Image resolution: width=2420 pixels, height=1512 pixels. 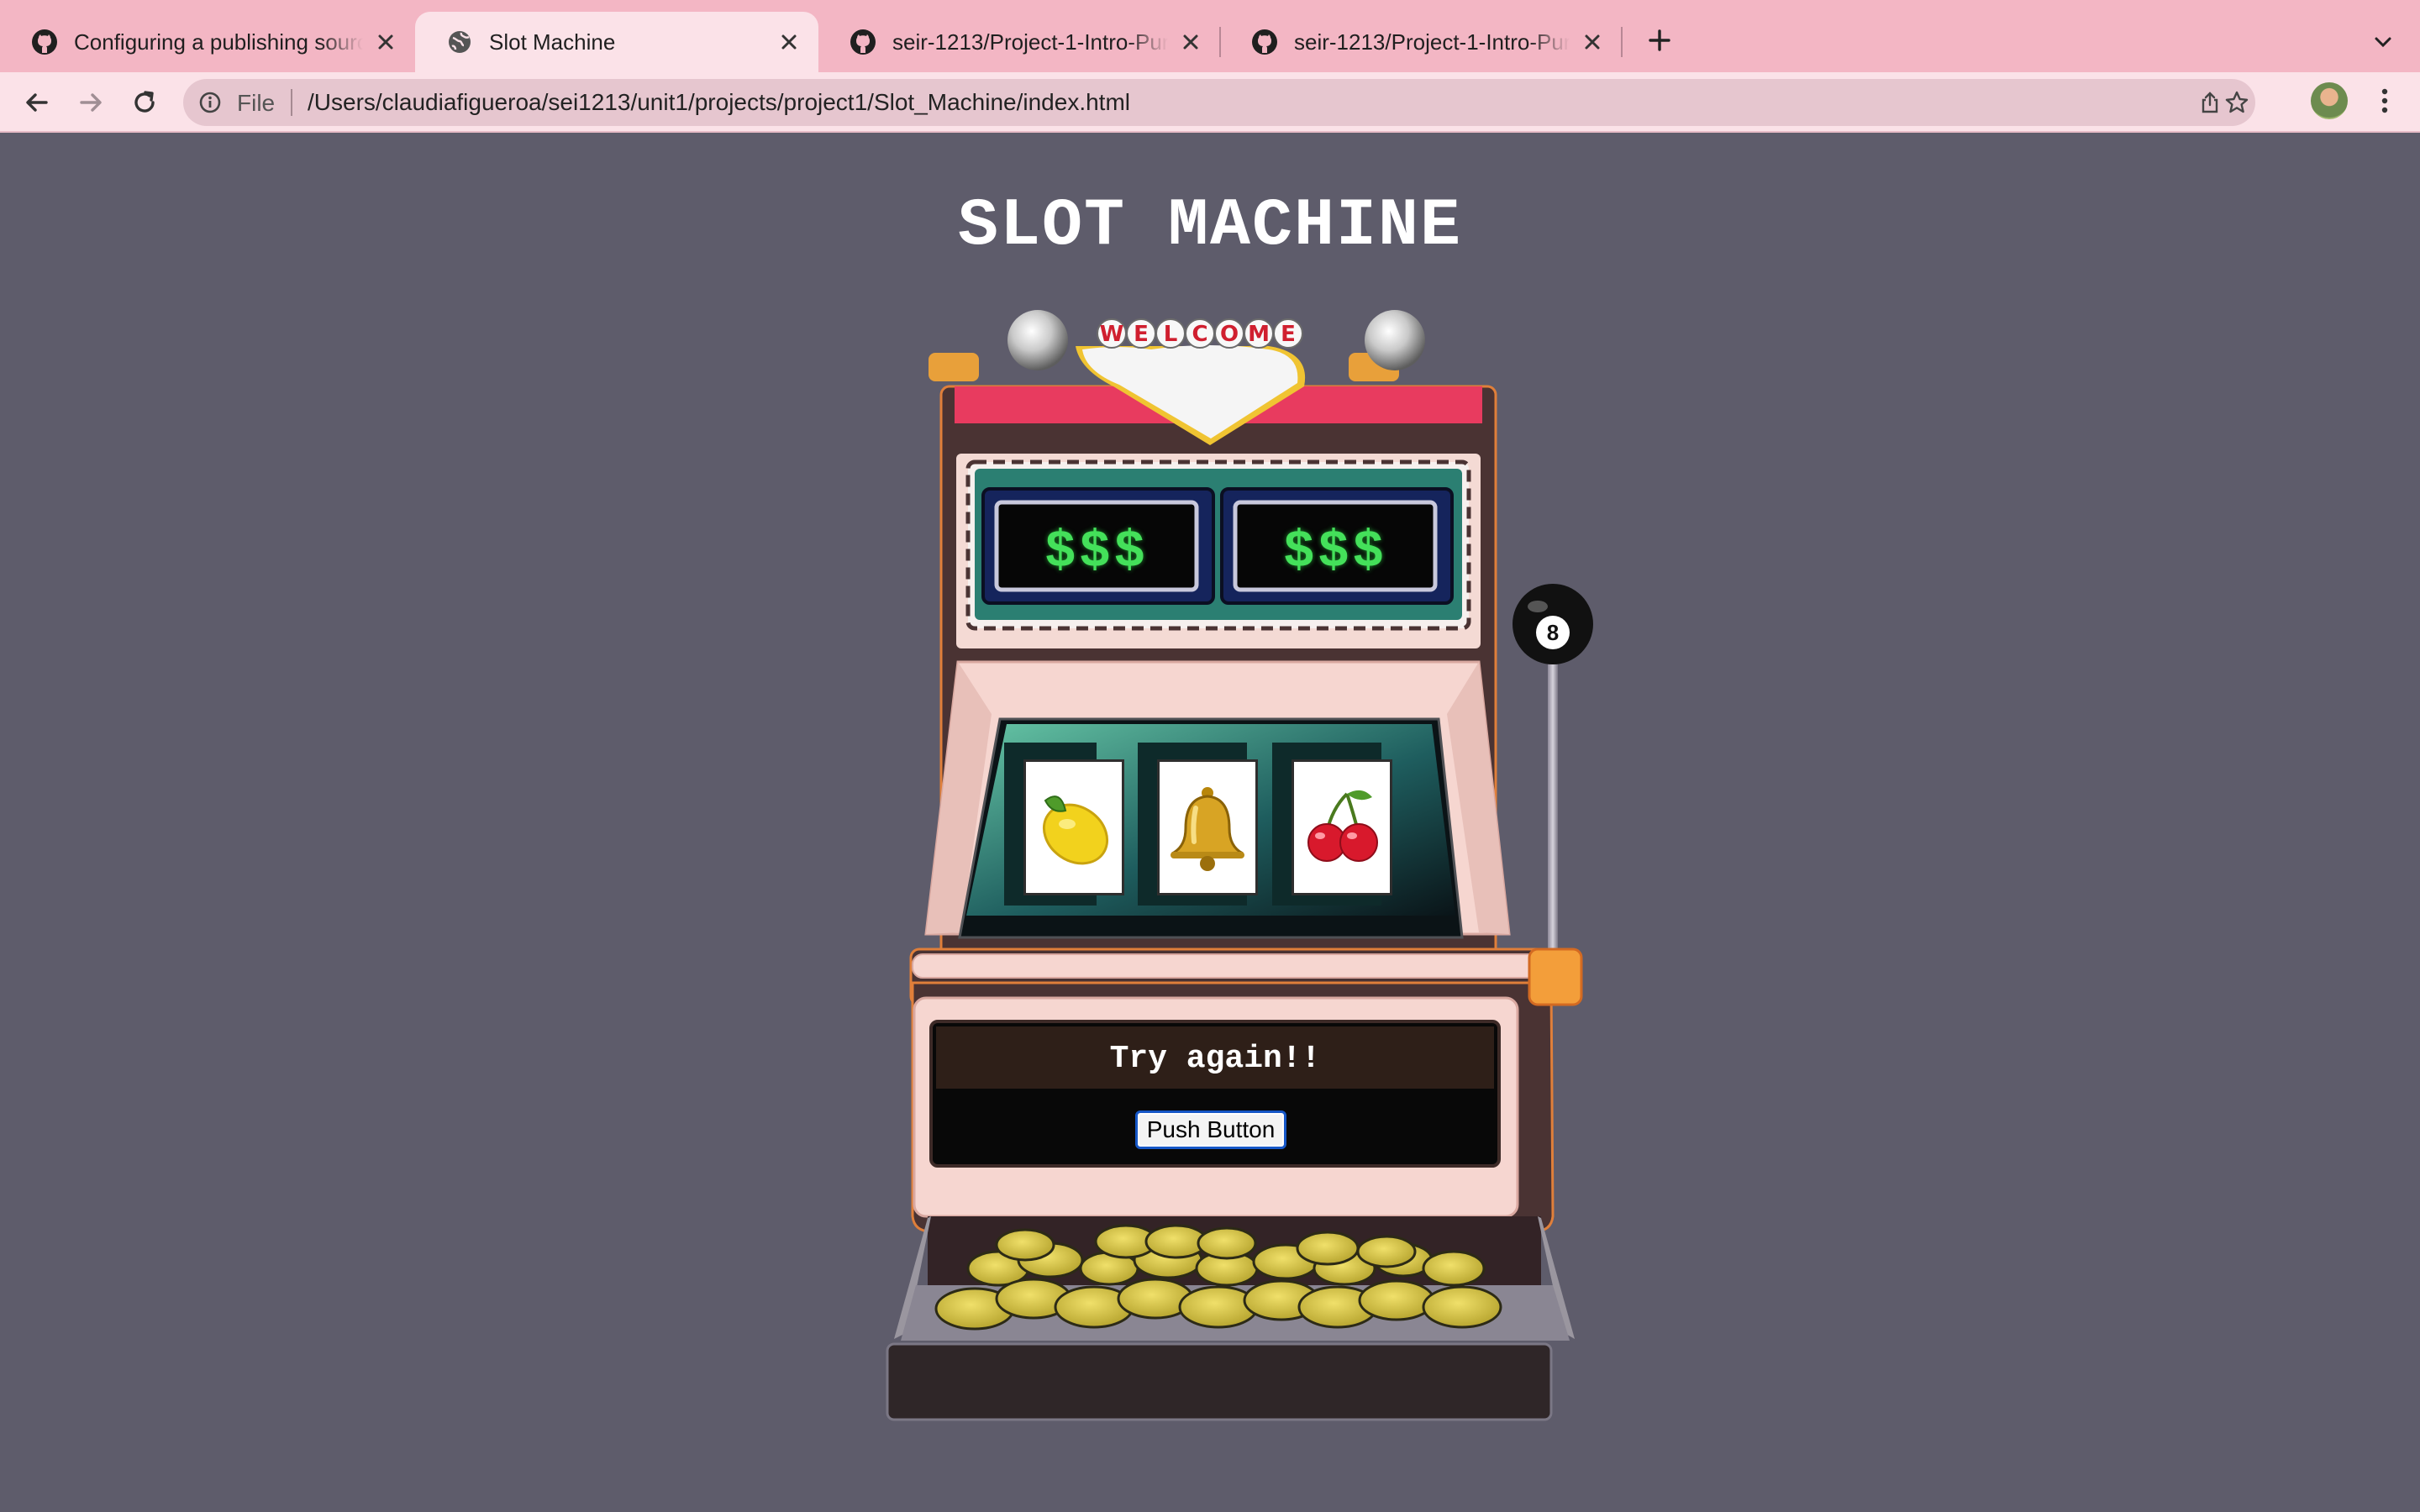 What do you see at coordinates (2385, 100) in the screenshot?
I see `more-menu-icon` at bounding box center [2385, 100].